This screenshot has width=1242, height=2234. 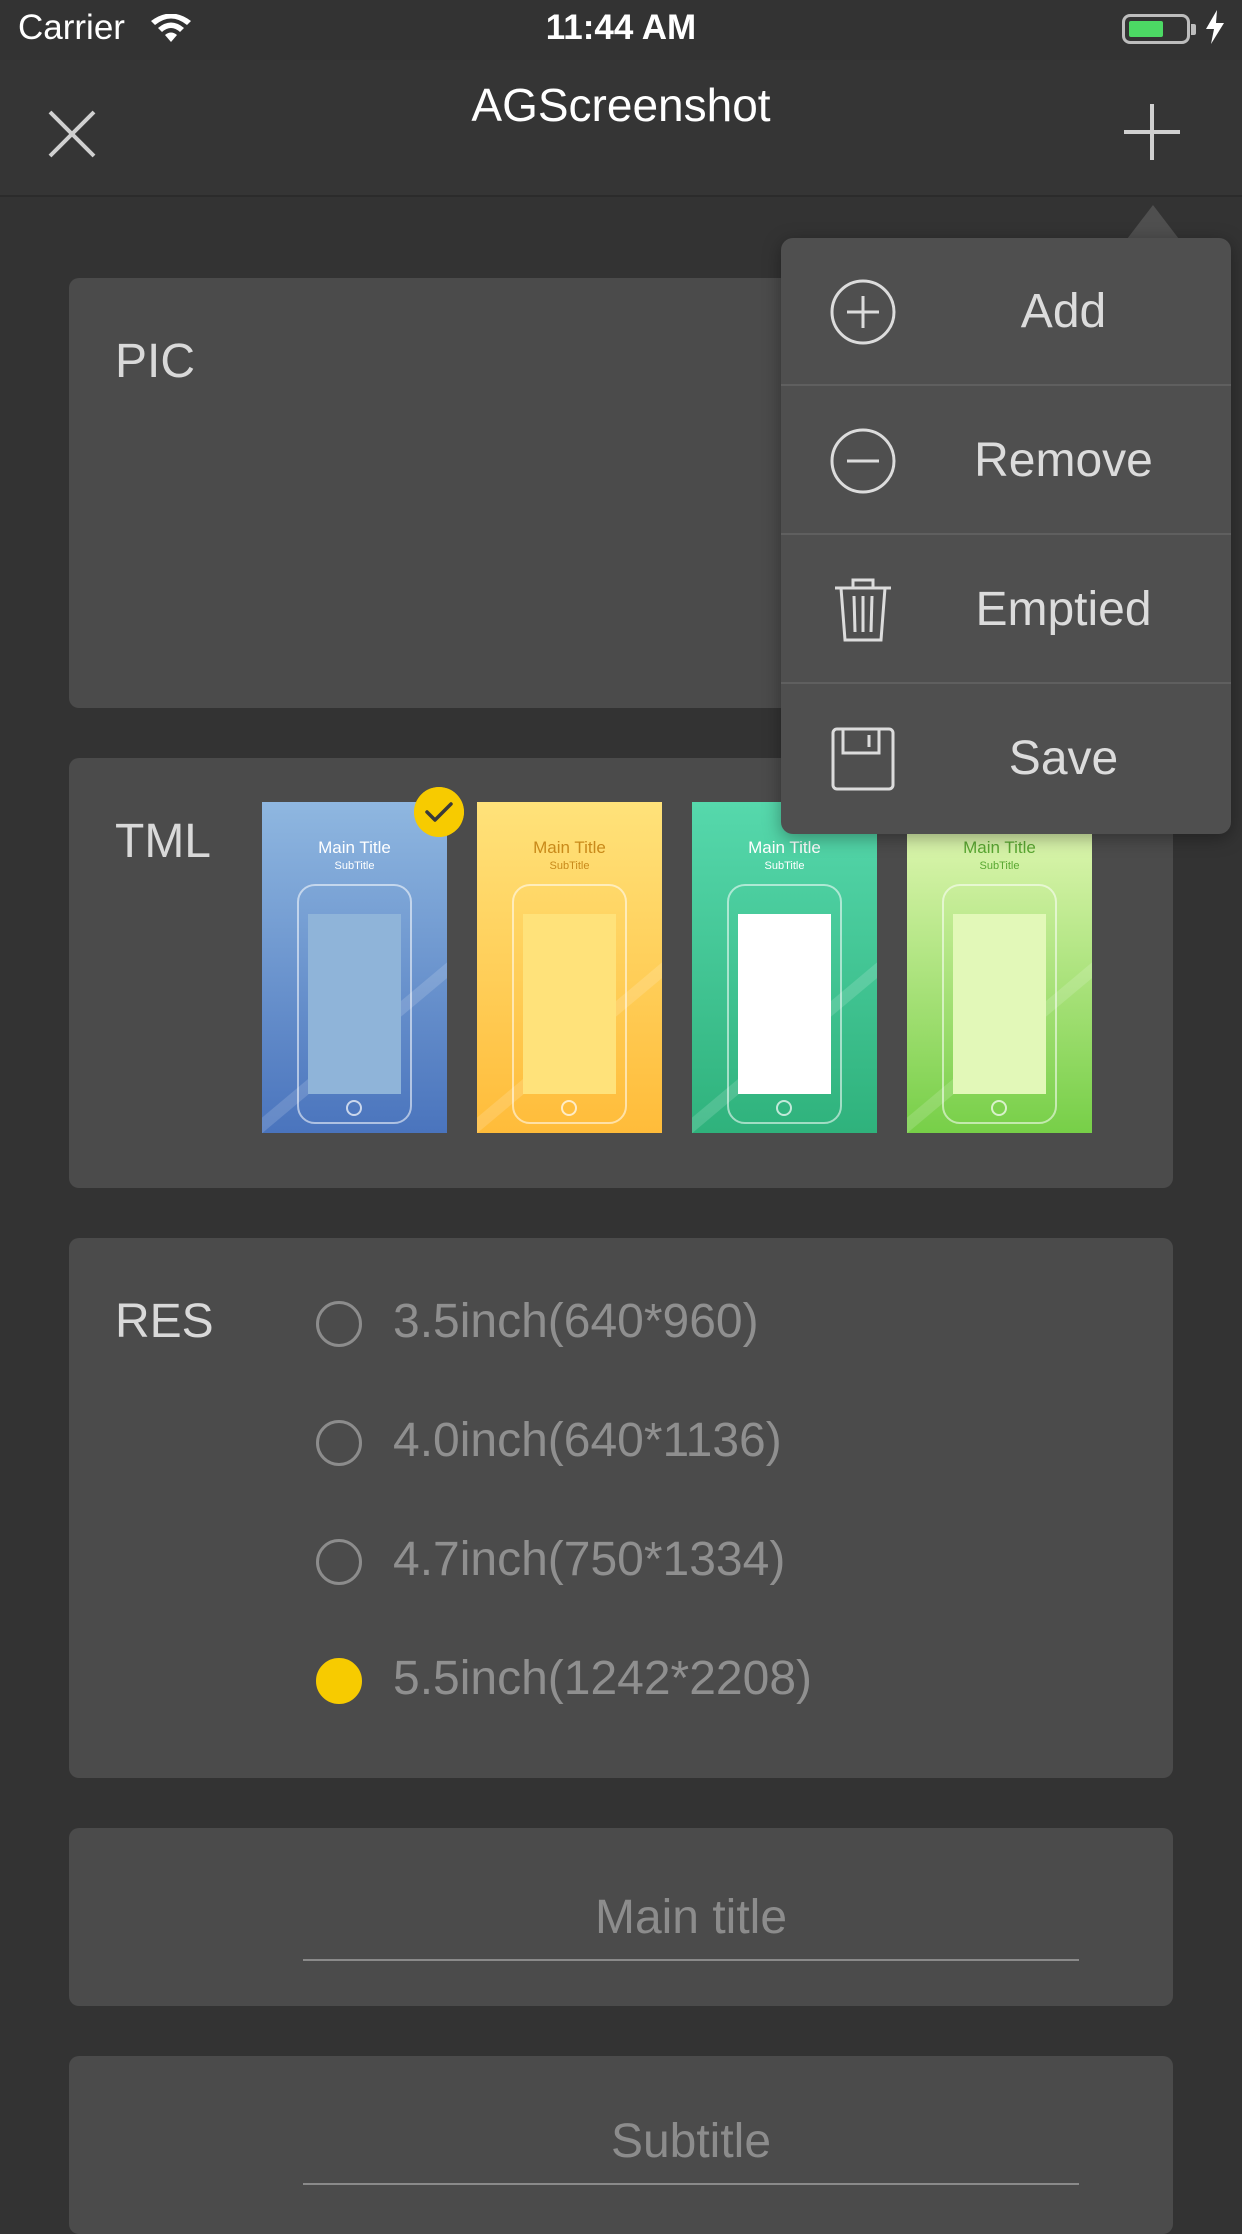 I want to click on save-icon, so click(x=863, y=759).